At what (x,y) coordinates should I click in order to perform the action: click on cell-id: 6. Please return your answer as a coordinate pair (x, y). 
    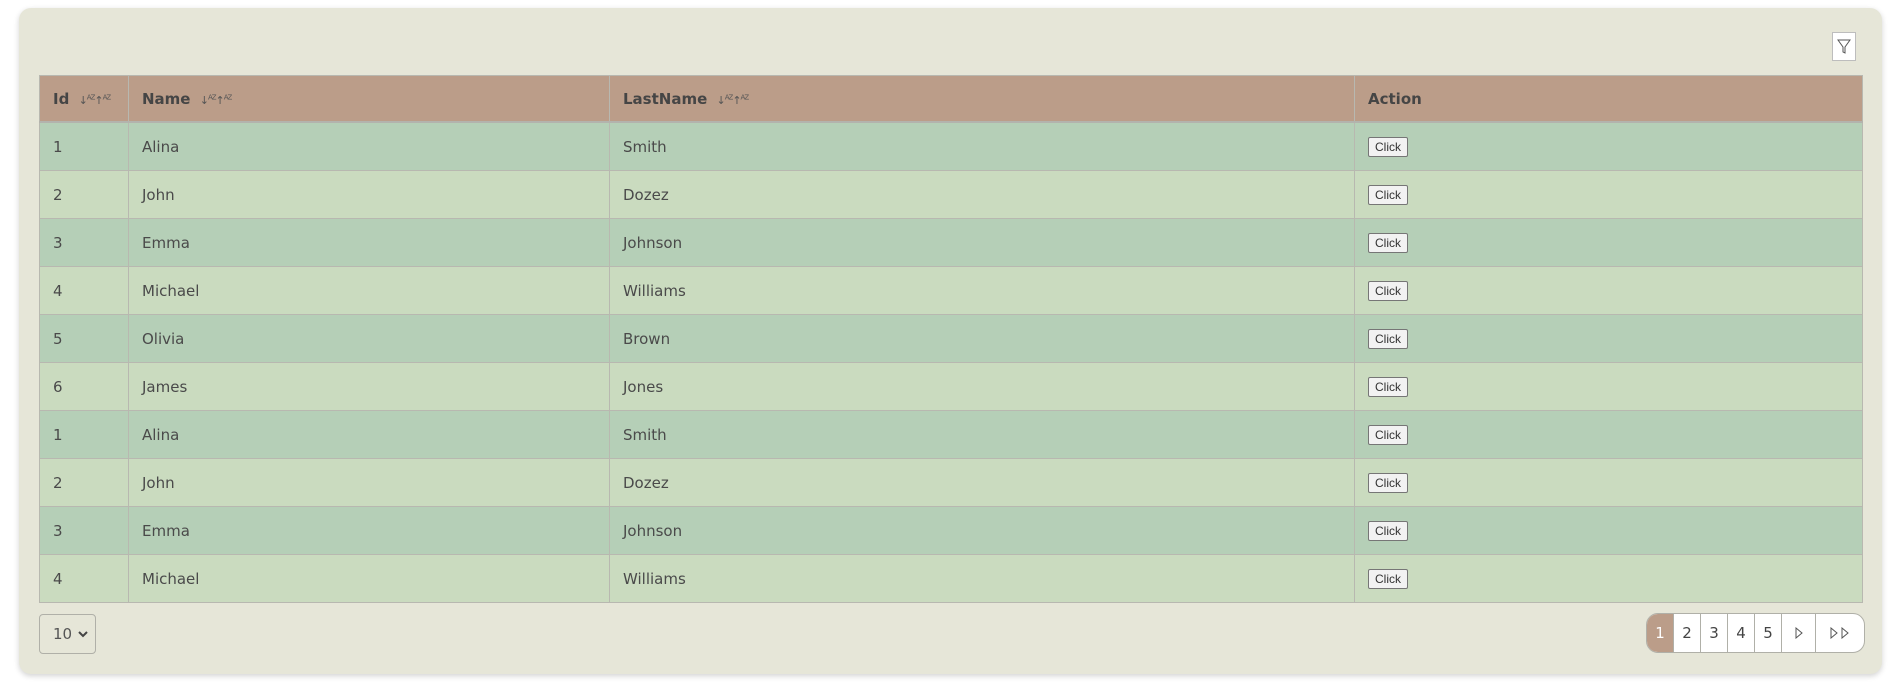
    Looking at the image, I should click on (84, 386).